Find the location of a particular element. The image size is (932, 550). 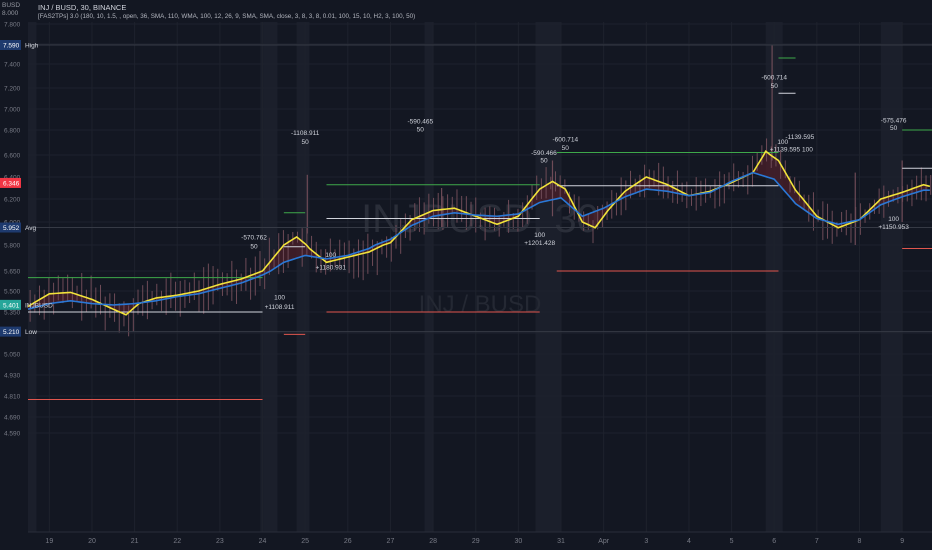

symbol-title: INJ / BUSD, 30, BINANCE is located at coordinates (82, 7).